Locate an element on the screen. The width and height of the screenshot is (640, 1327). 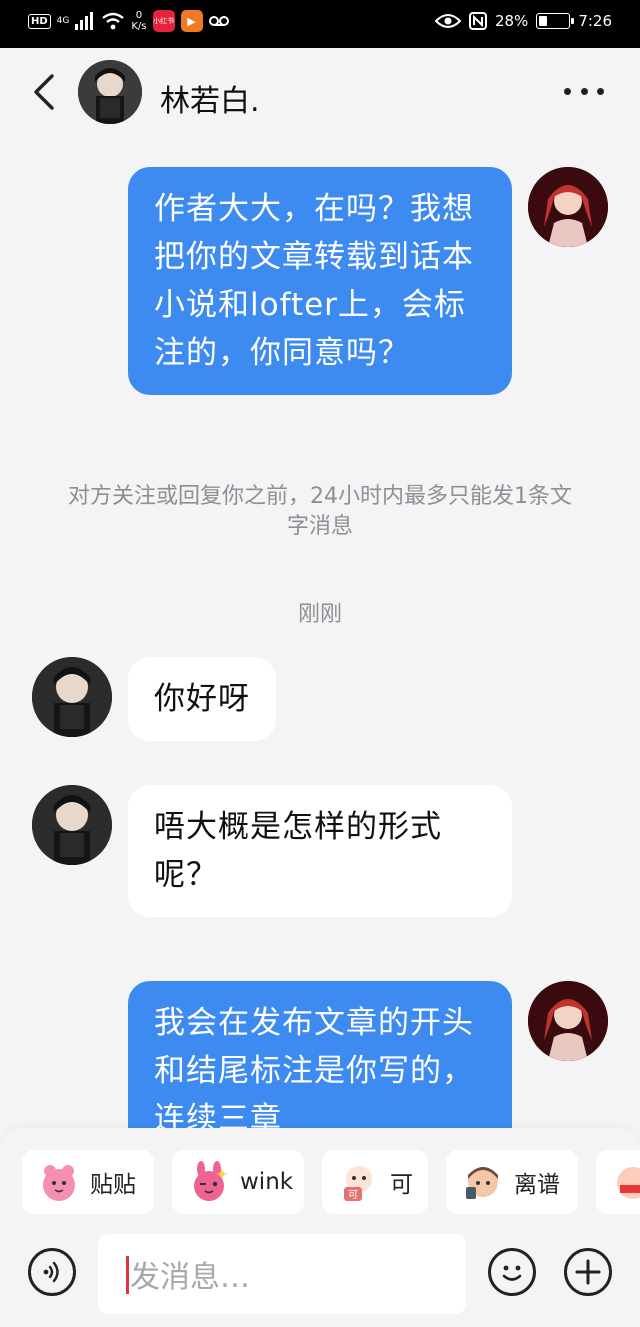
more-options-icon is located at coordinates (584, 94).